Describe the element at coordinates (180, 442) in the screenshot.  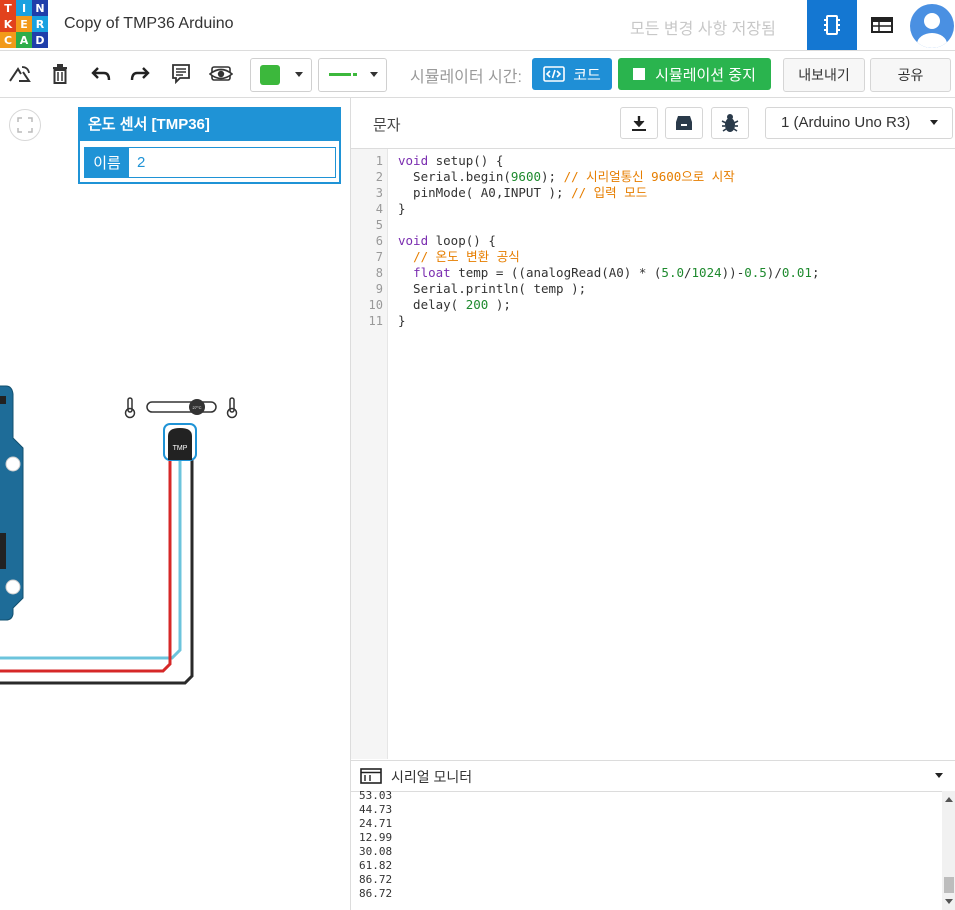
I see `tmp36-sensor: TMP` at that location.